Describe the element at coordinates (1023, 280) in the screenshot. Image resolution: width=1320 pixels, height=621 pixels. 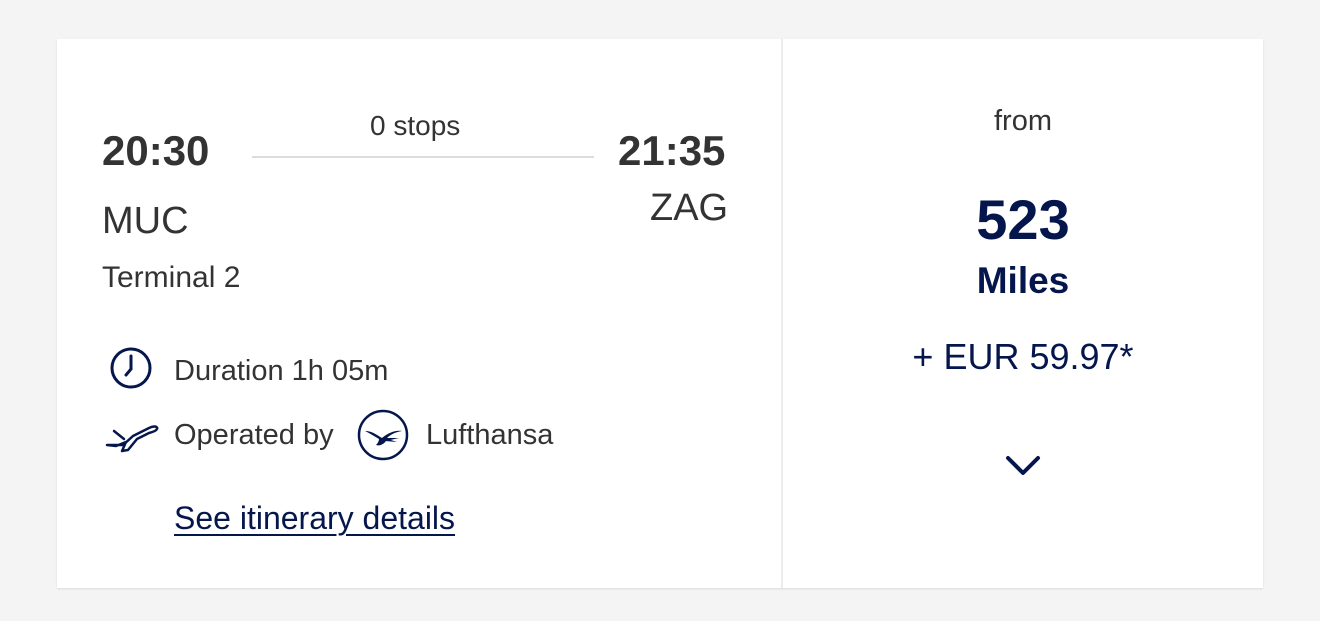
I see `miles-unit: Miles` at that location.